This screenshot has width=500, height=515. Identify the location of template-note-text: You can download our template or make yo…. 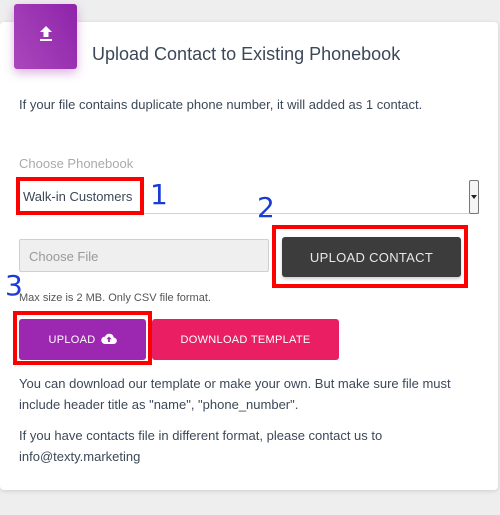
(235, 394).